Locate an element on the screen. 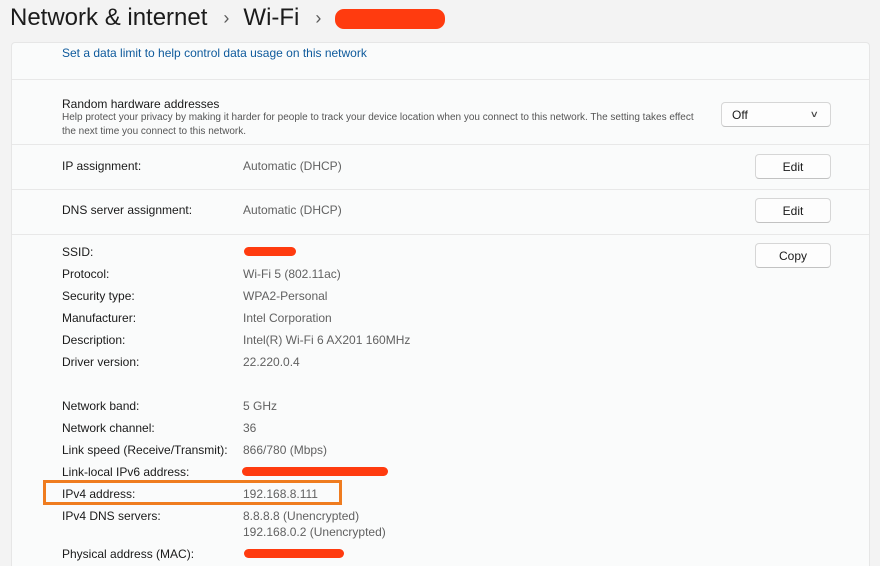 The height and width of the screenshot is (566, 880). ssid-label: SSID: is located at coordinates (78, 252).